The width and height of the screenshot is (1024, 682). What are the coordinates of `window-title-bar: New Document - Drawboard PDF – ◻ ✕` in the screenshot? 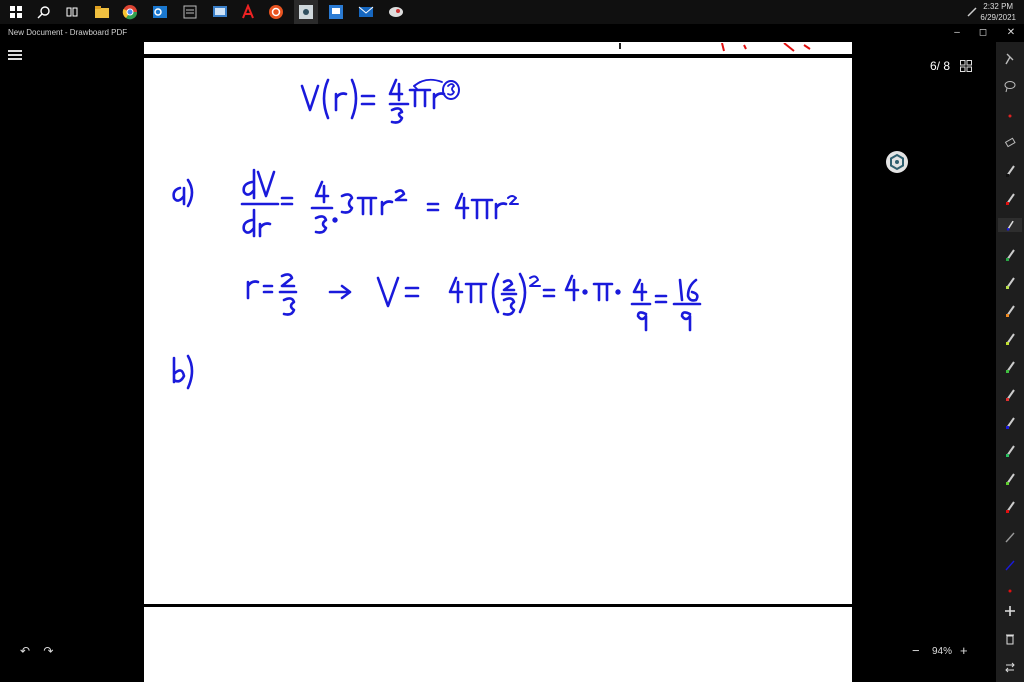 It's located at (512, 33).